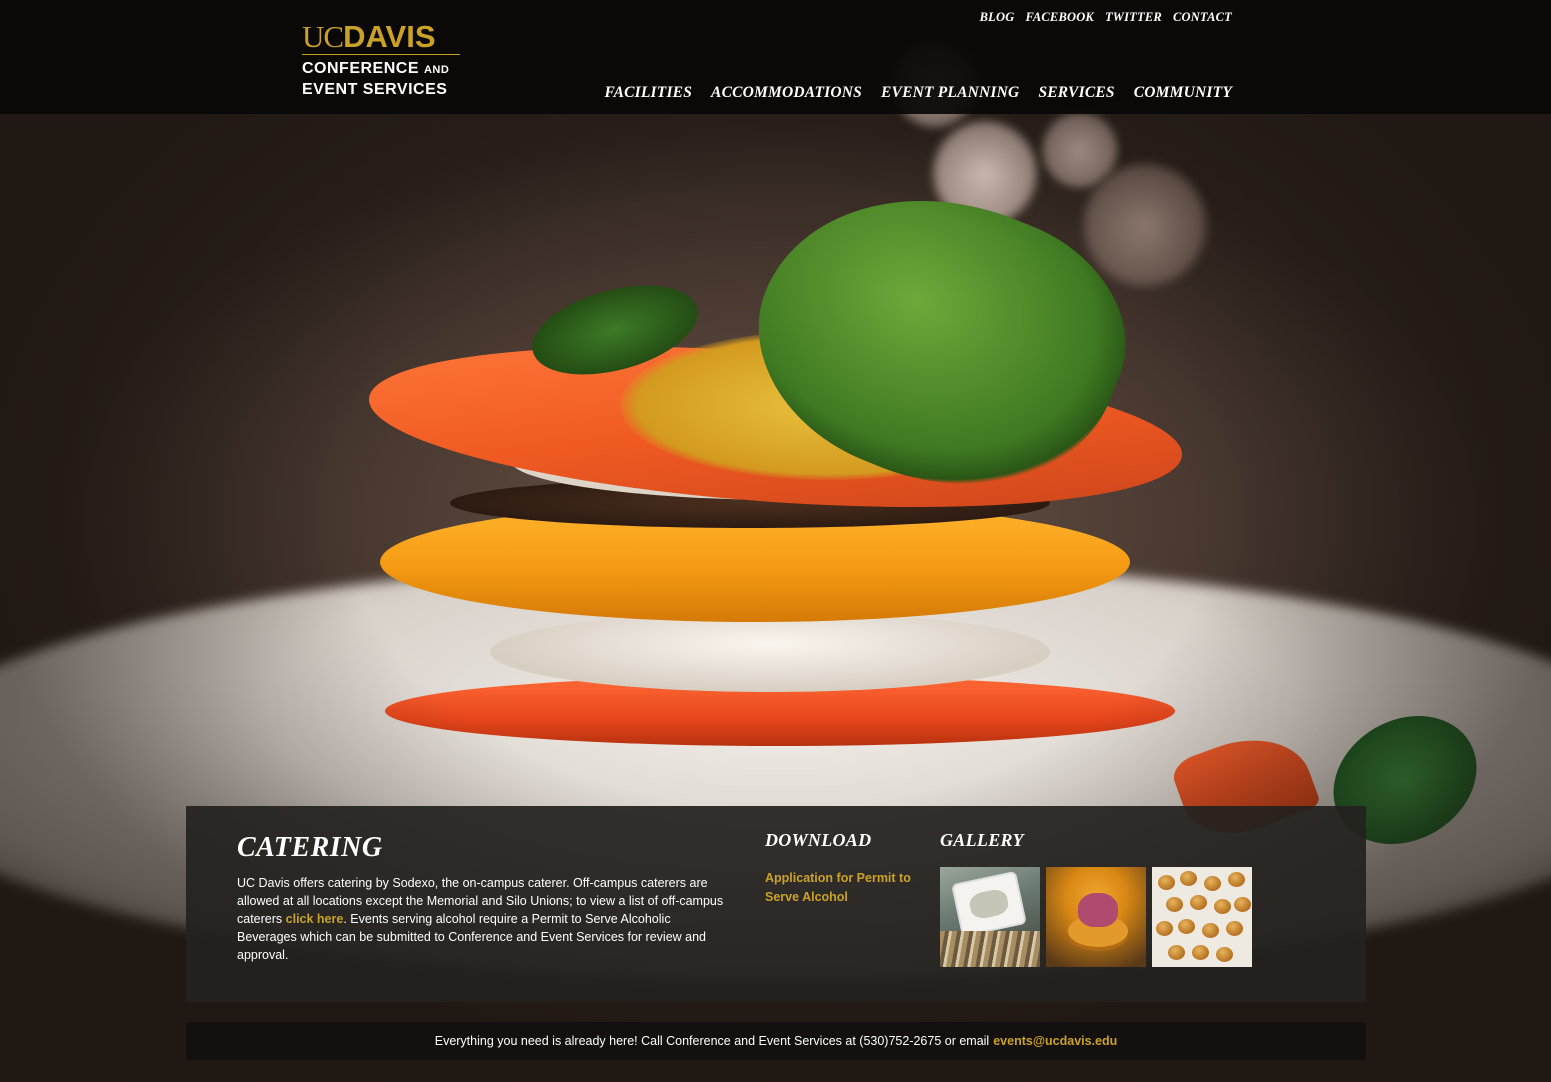  I want to click on logo-wordmark: UCDAVIS, so click(369, 36).